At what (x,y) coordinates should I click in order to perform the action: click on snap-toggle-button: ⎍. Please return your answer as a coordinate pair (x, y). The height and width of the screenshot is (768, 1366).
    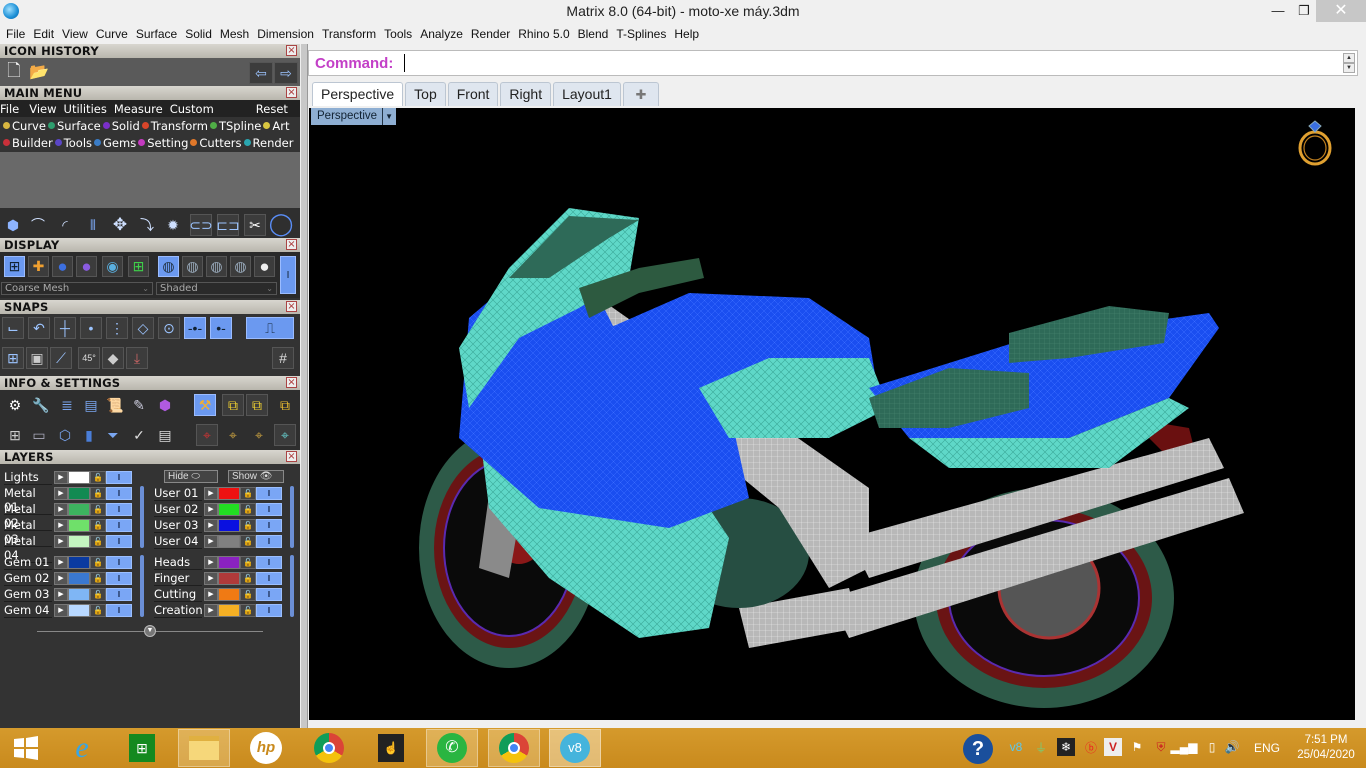
    Looking at the image, I should click on (270, 328).